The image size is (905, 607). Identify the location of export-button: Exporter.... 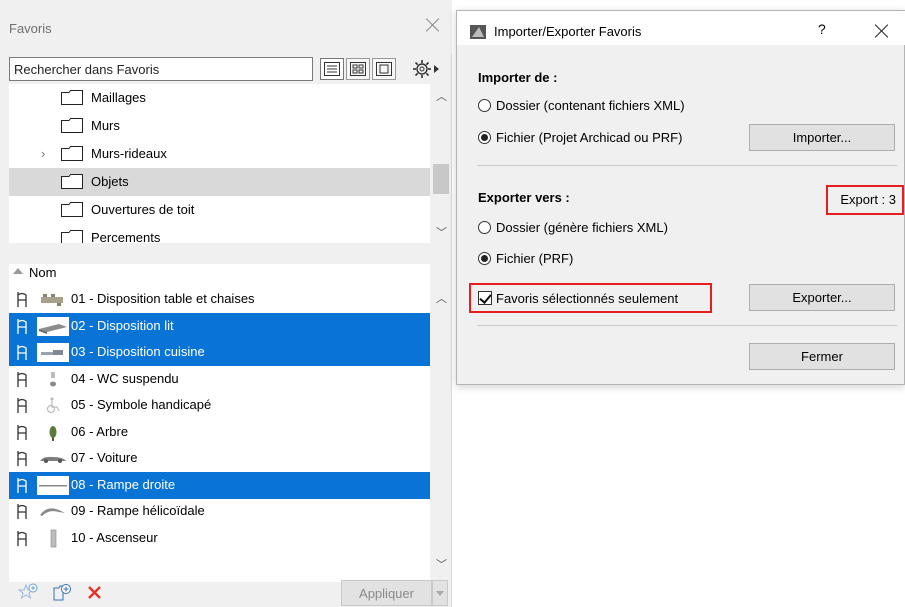
(822, 297).